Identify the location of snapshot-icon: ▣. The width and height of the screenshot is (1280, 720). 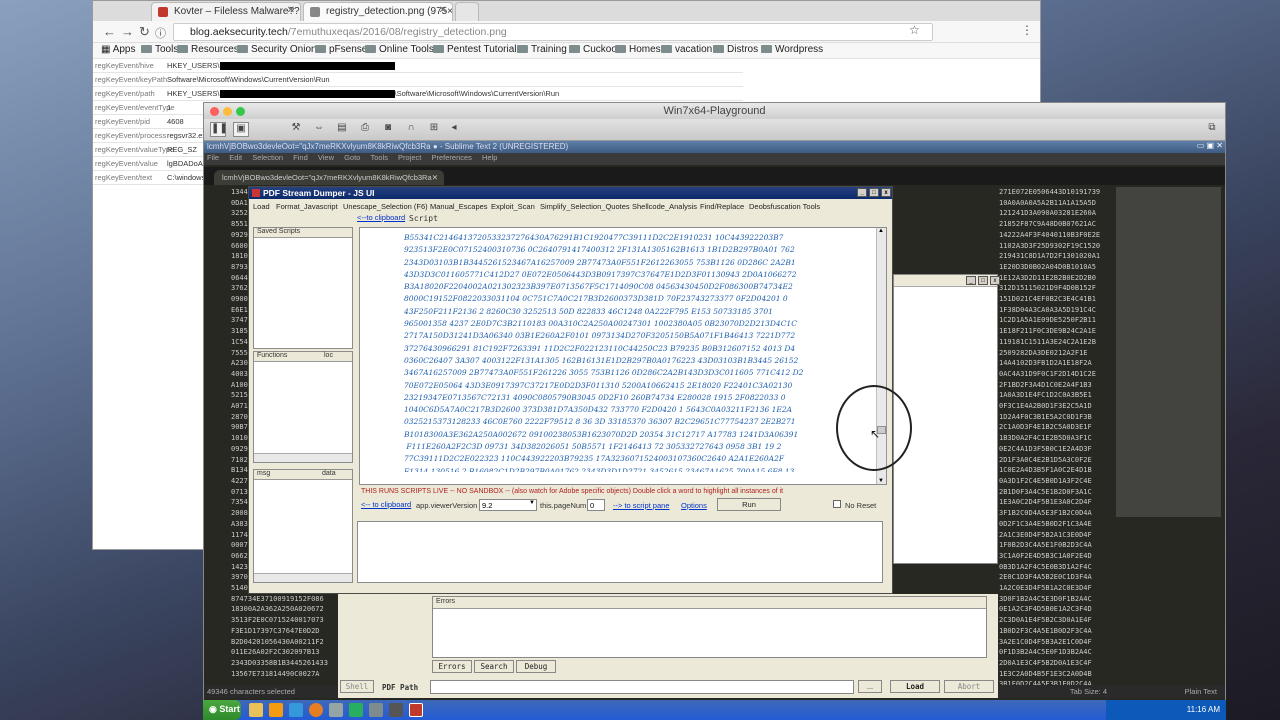
(241, 129).